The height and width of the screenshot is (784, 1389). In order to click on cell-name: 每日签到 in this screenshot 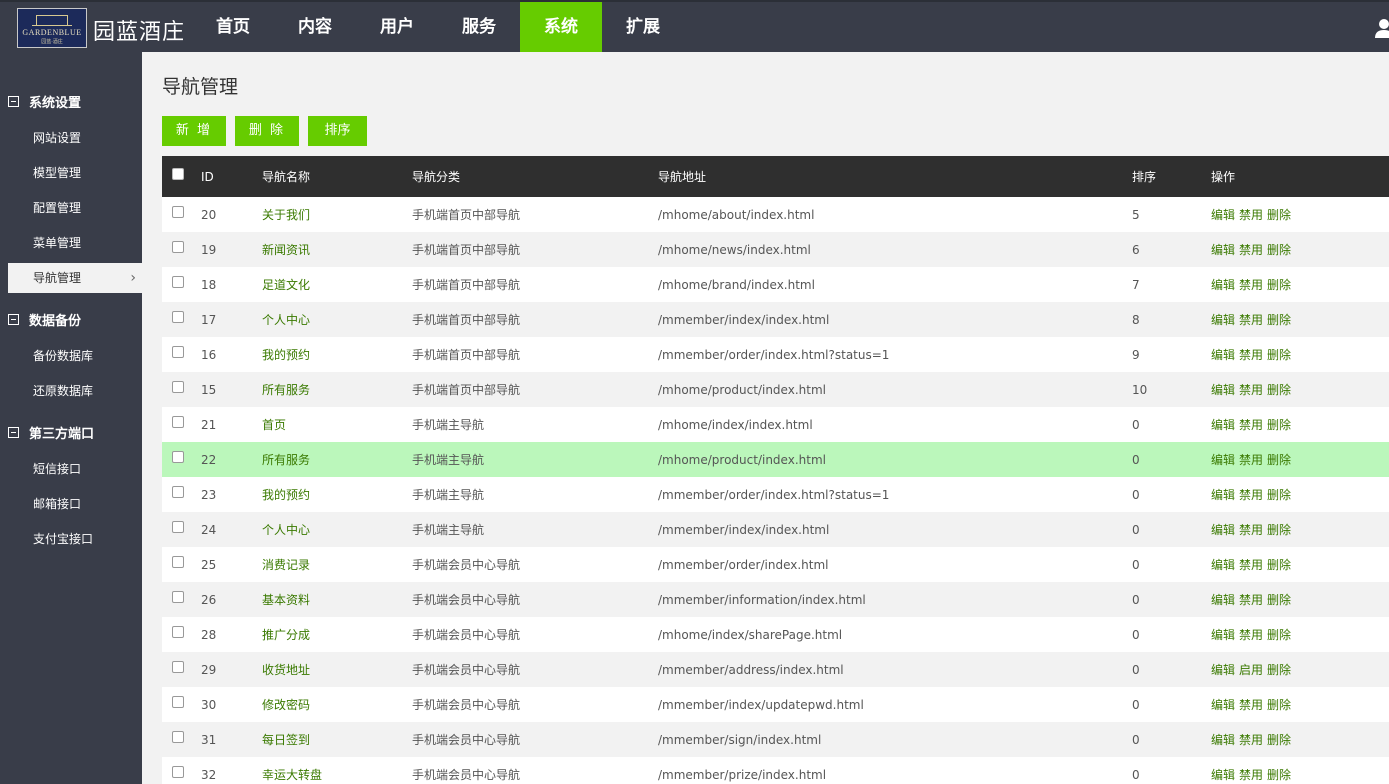, I will do `click(286, 739)`.